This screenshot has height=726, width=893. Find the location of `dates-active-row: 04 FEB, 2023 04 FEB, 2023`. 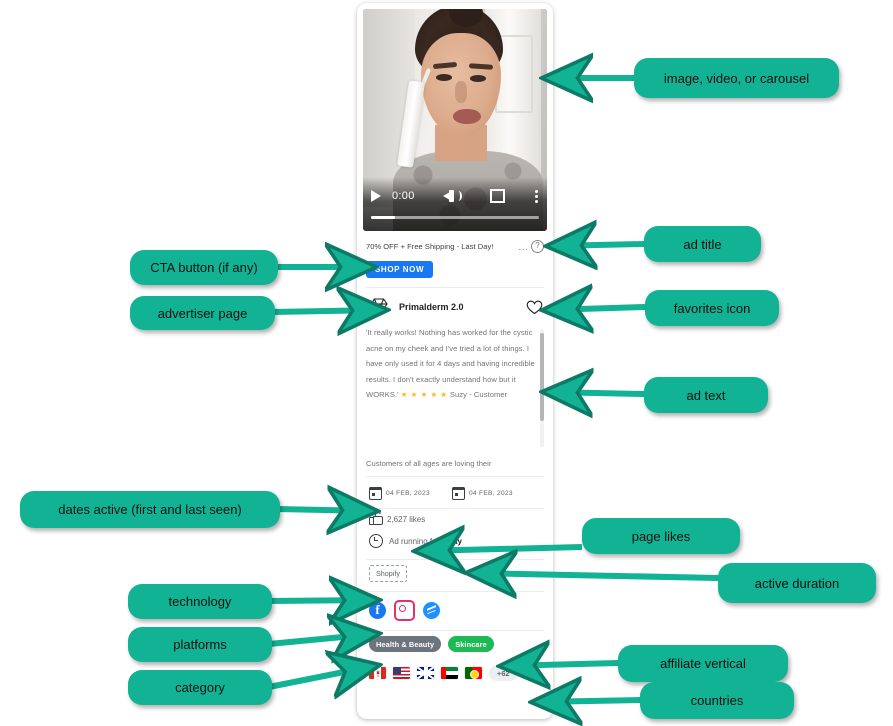

dates-active-row: 04 FEB, 2023 04 FEB, 2023 is located at coordinates (455, 492).